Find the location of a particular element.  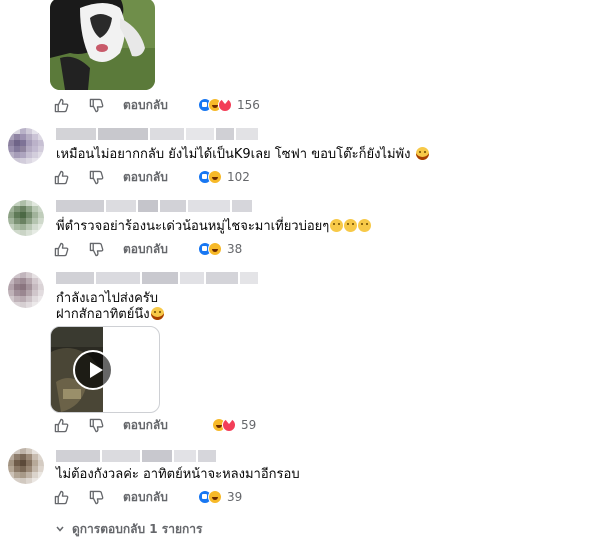

reaction-summary: 59 is located at coordinates (234, 425).